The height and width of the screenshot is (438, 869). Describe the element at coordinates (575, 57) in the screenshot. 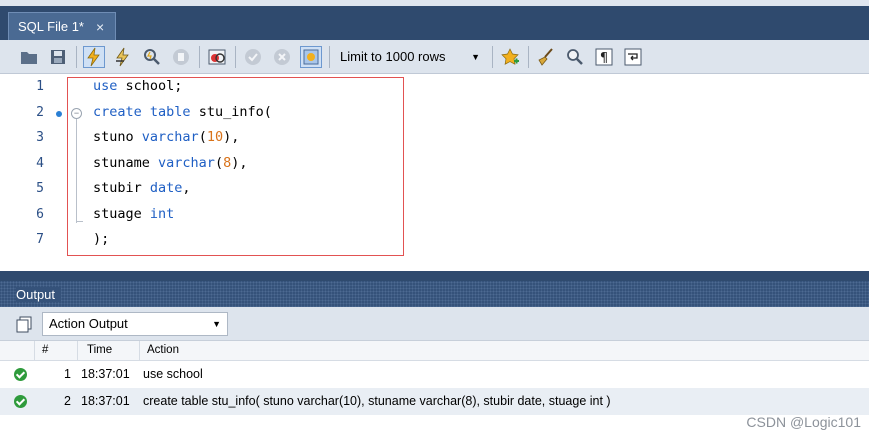

I see `find-icon` at that location.